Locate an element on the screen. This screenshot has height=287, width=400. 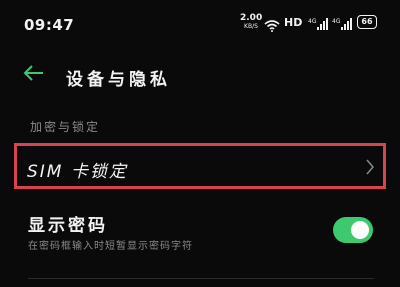
section-label: 加密与锁定 is located at coordinates (65, 127).